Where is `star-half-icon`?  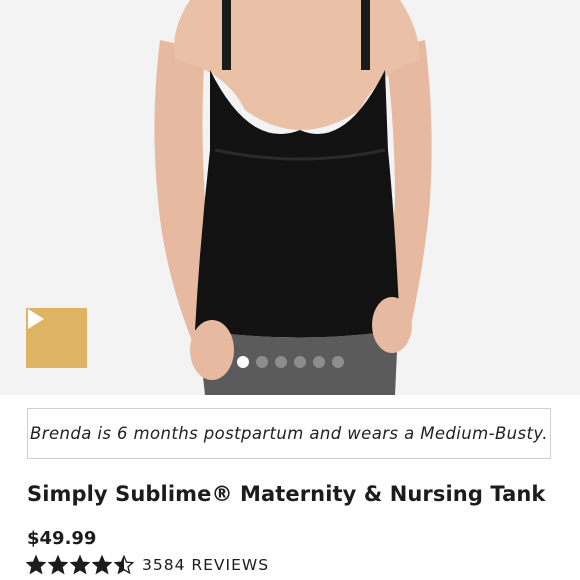
star-half-icon is located at coordinates (124, 565).